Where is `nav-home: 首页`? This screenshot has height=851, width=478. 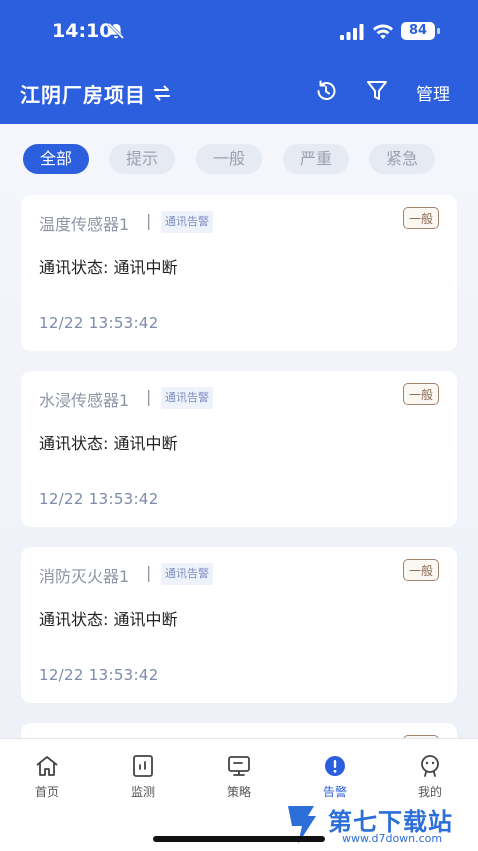
nav-home: 首页 is located at coordinates (47, 776).